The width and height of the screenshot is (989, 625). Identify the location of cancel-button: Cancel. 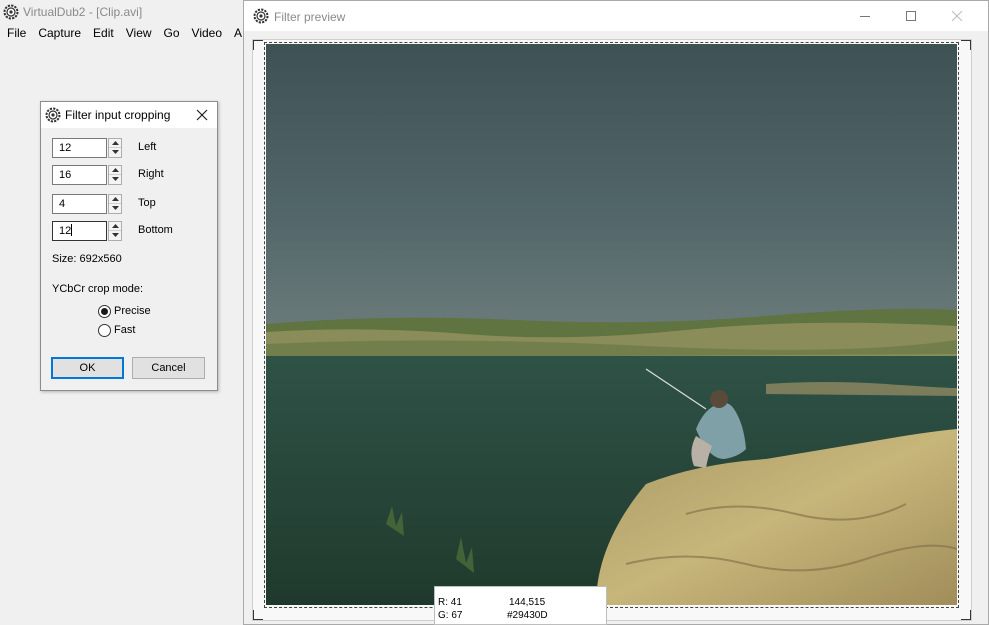
(168, 368).